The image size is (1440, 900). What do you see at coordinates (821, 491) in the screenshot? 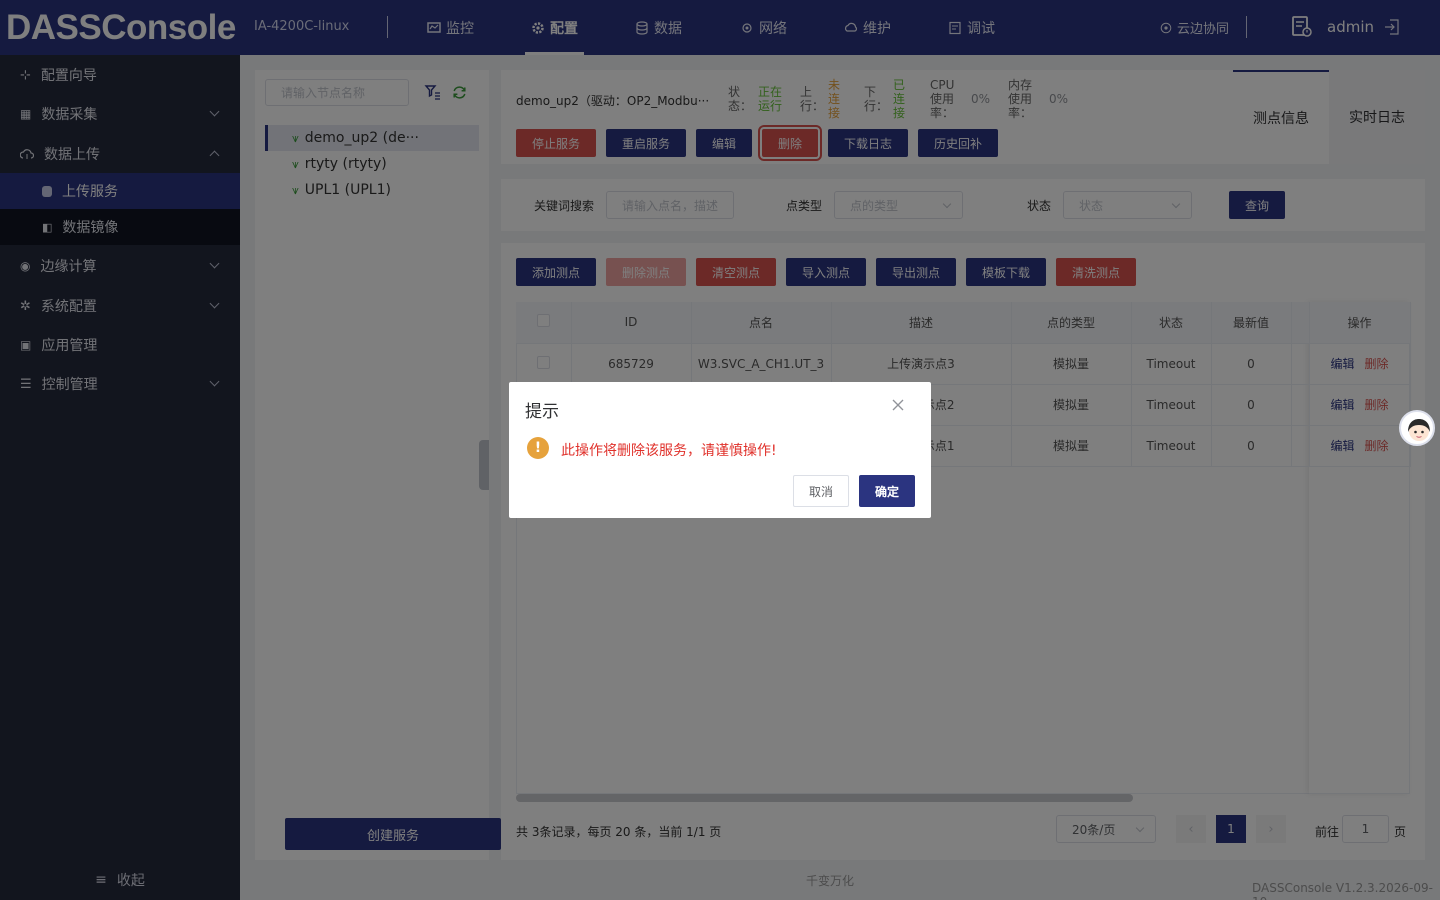
I see `cancel-button: 取消` at bounding box center [821, 491].